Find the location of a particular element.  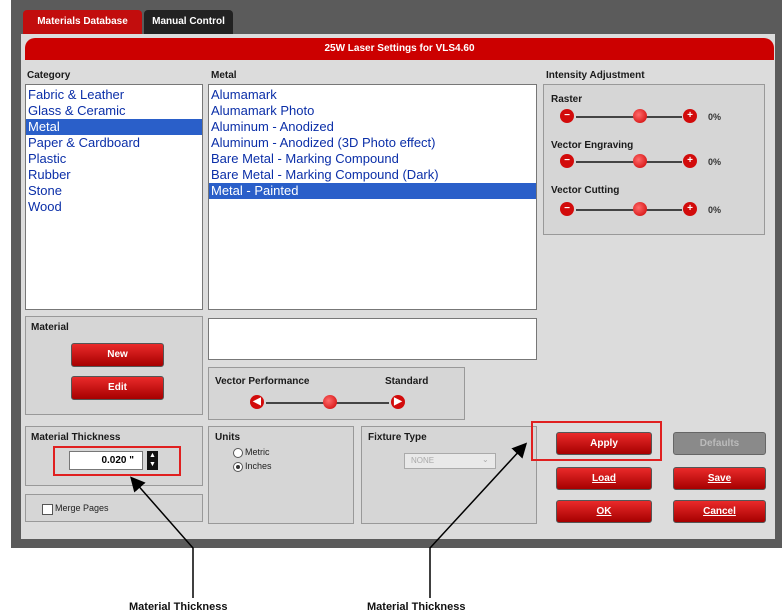

annotation-arrows is located at coordinates (329, 520).